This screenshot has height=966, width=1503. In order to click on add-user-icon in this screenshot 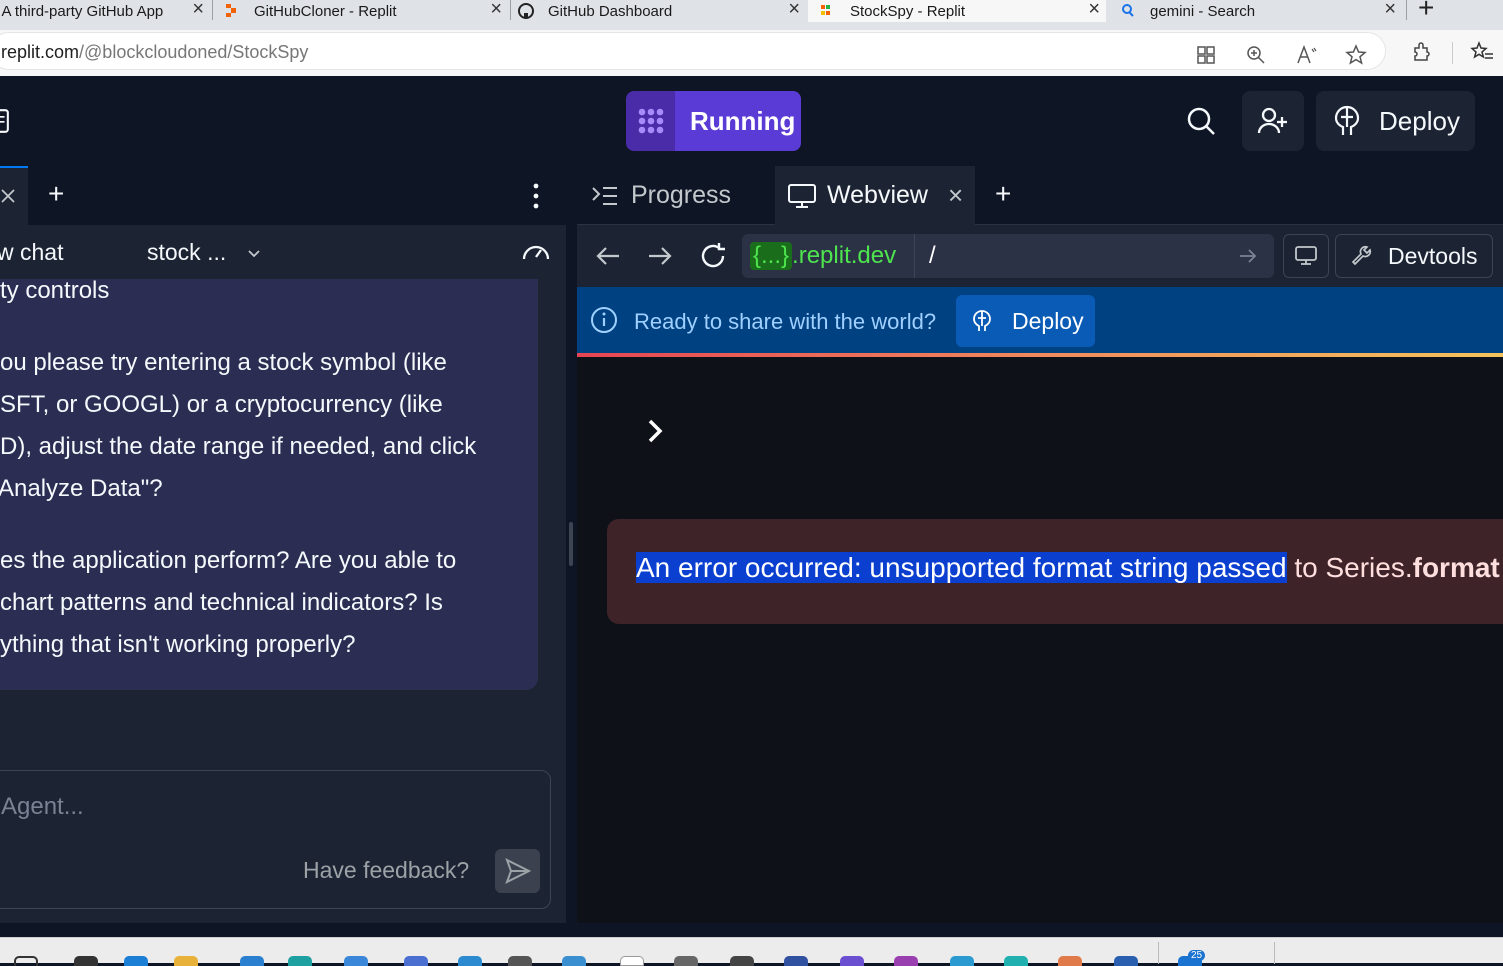, I will do `click(1272, 120)`.